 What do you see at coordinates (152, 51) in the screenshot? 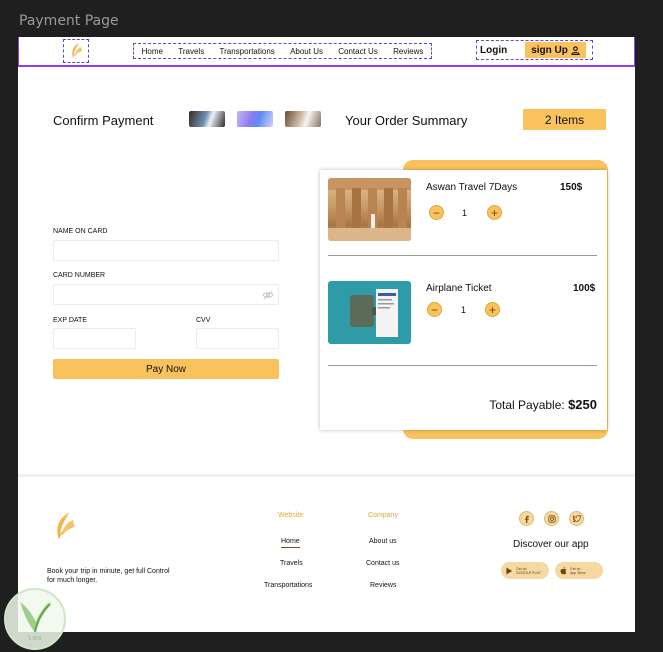
I see `nav-link-home: Home` at bounding box center [152, 51].